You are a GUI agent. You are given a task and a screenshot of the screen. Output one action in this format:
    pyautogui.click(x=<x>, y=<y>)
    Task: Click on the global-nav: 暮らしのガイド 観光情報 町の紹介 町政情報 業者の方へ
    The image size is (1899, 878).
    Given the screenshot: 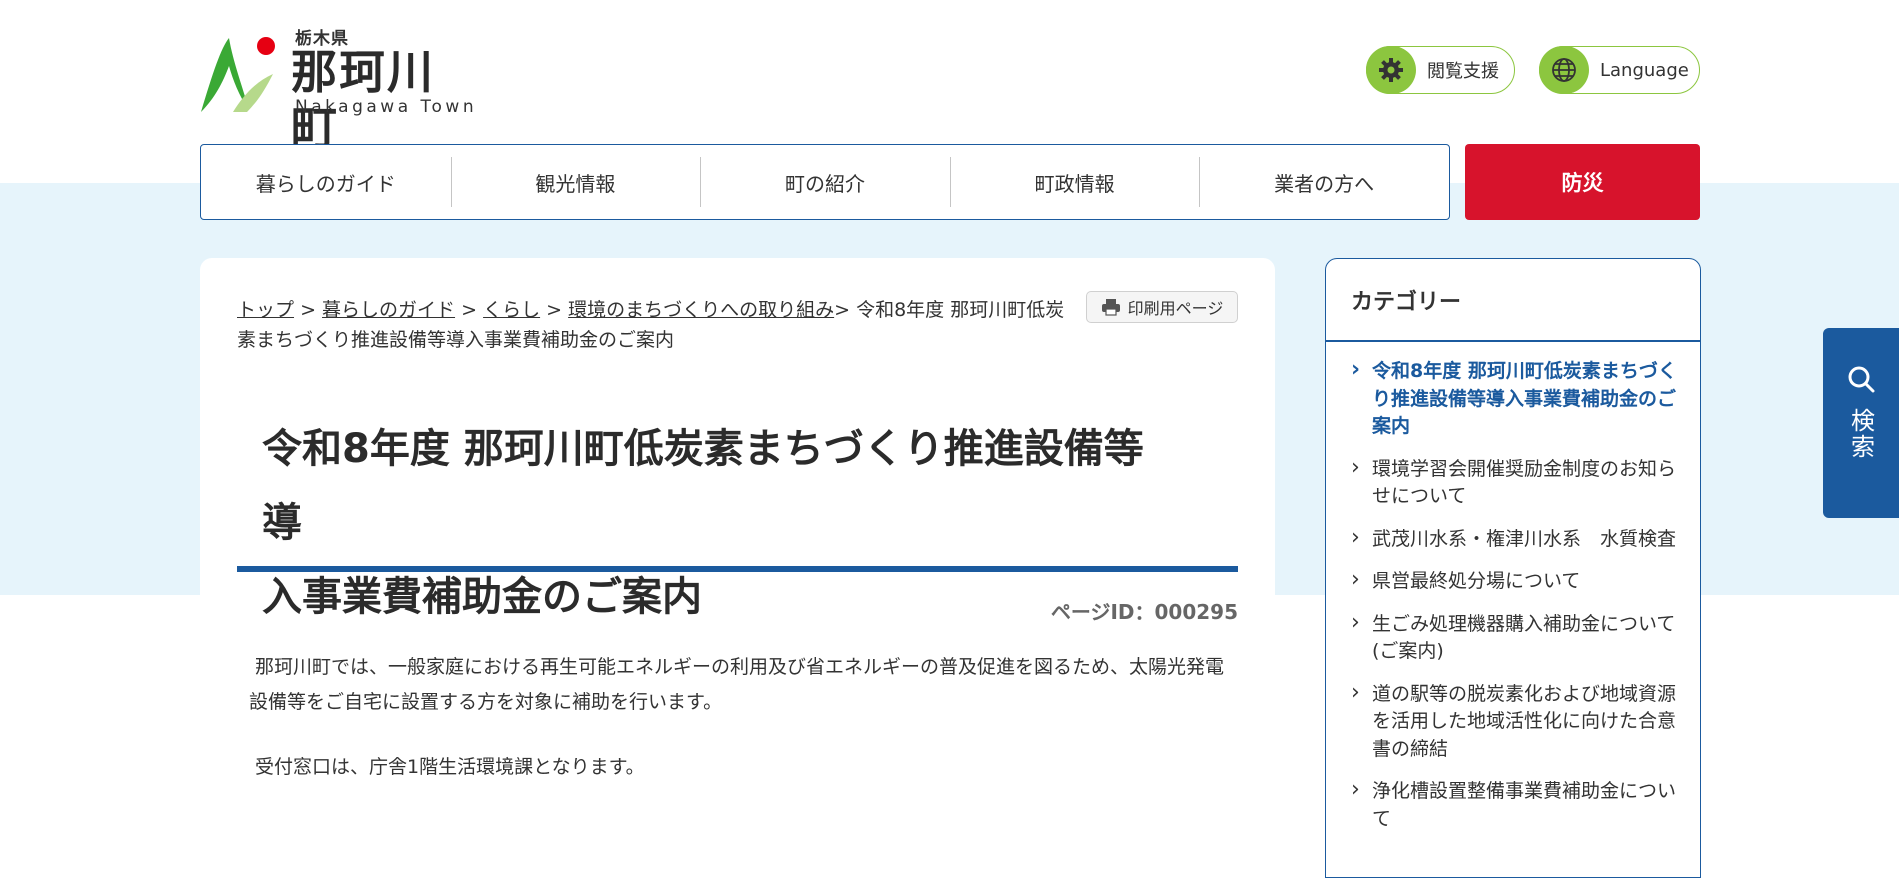 What is the action you would take?
    pyautogui.click(x=825, y=182)
    